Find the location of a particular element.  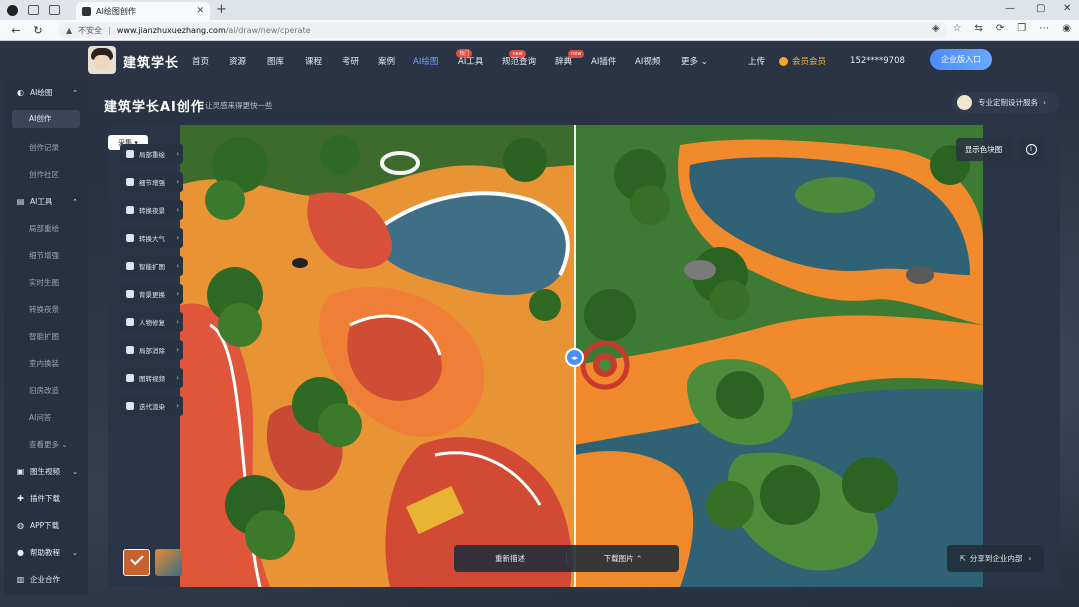

sidebar-item-interior: 室内换装 is located at coordinates (46, 363).